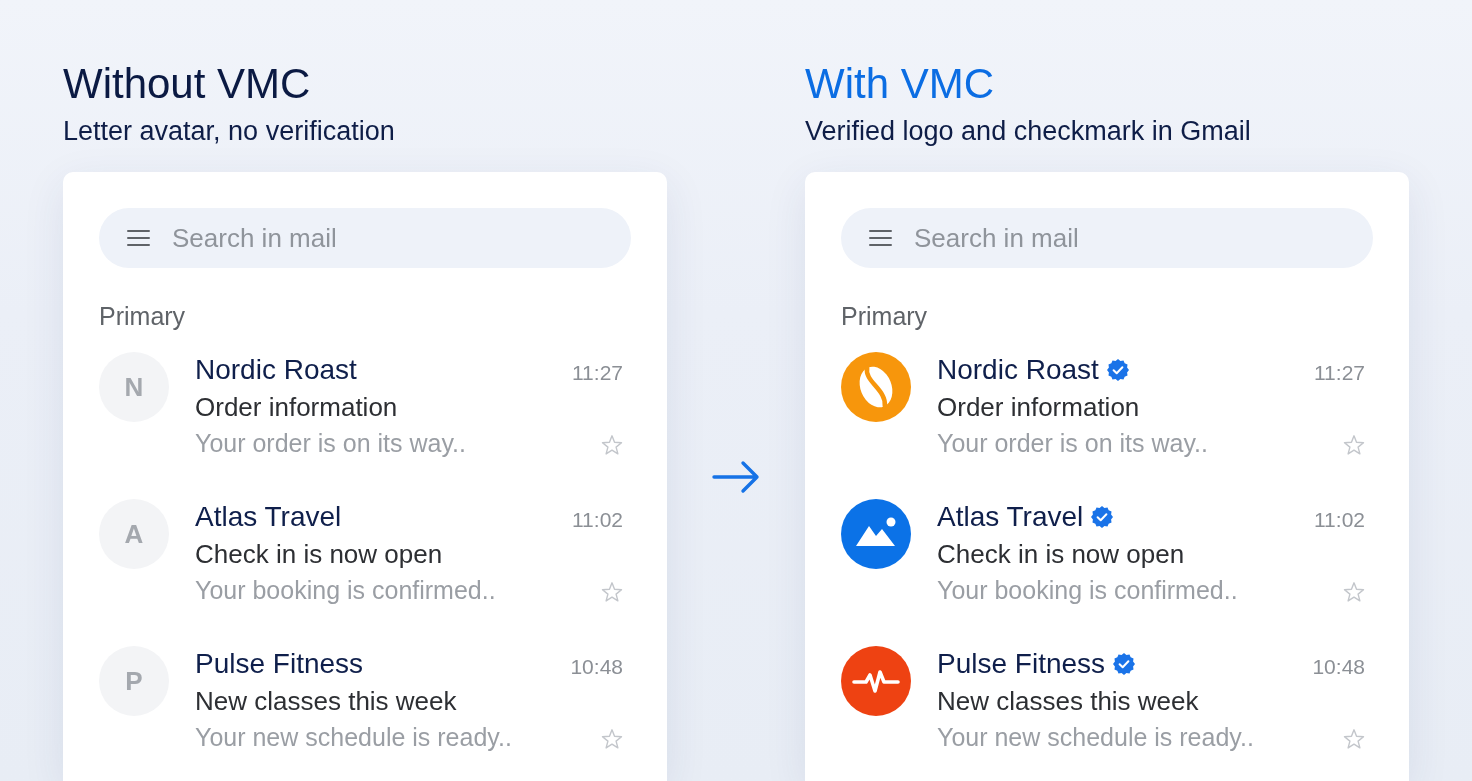 The height and width of the screenshot is (781, 1472). What do you see at coordinates (229, 131) in the screenshot?
I see `panel-subtitle: Letter avatar, no verification` at bounding box center [229, 131].